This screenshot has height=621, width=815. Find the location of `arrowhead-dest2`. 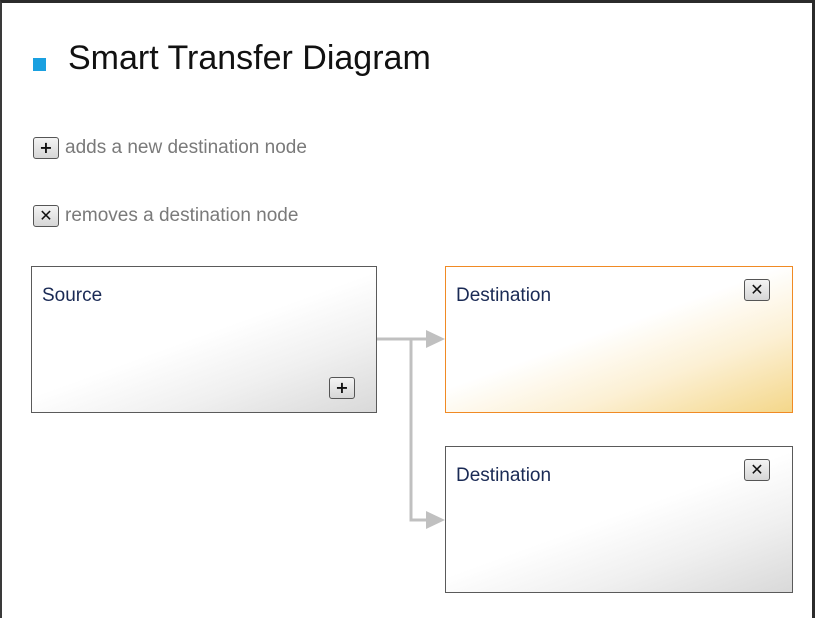

arrowhead-dest2 is located at coordinates (435, 520).